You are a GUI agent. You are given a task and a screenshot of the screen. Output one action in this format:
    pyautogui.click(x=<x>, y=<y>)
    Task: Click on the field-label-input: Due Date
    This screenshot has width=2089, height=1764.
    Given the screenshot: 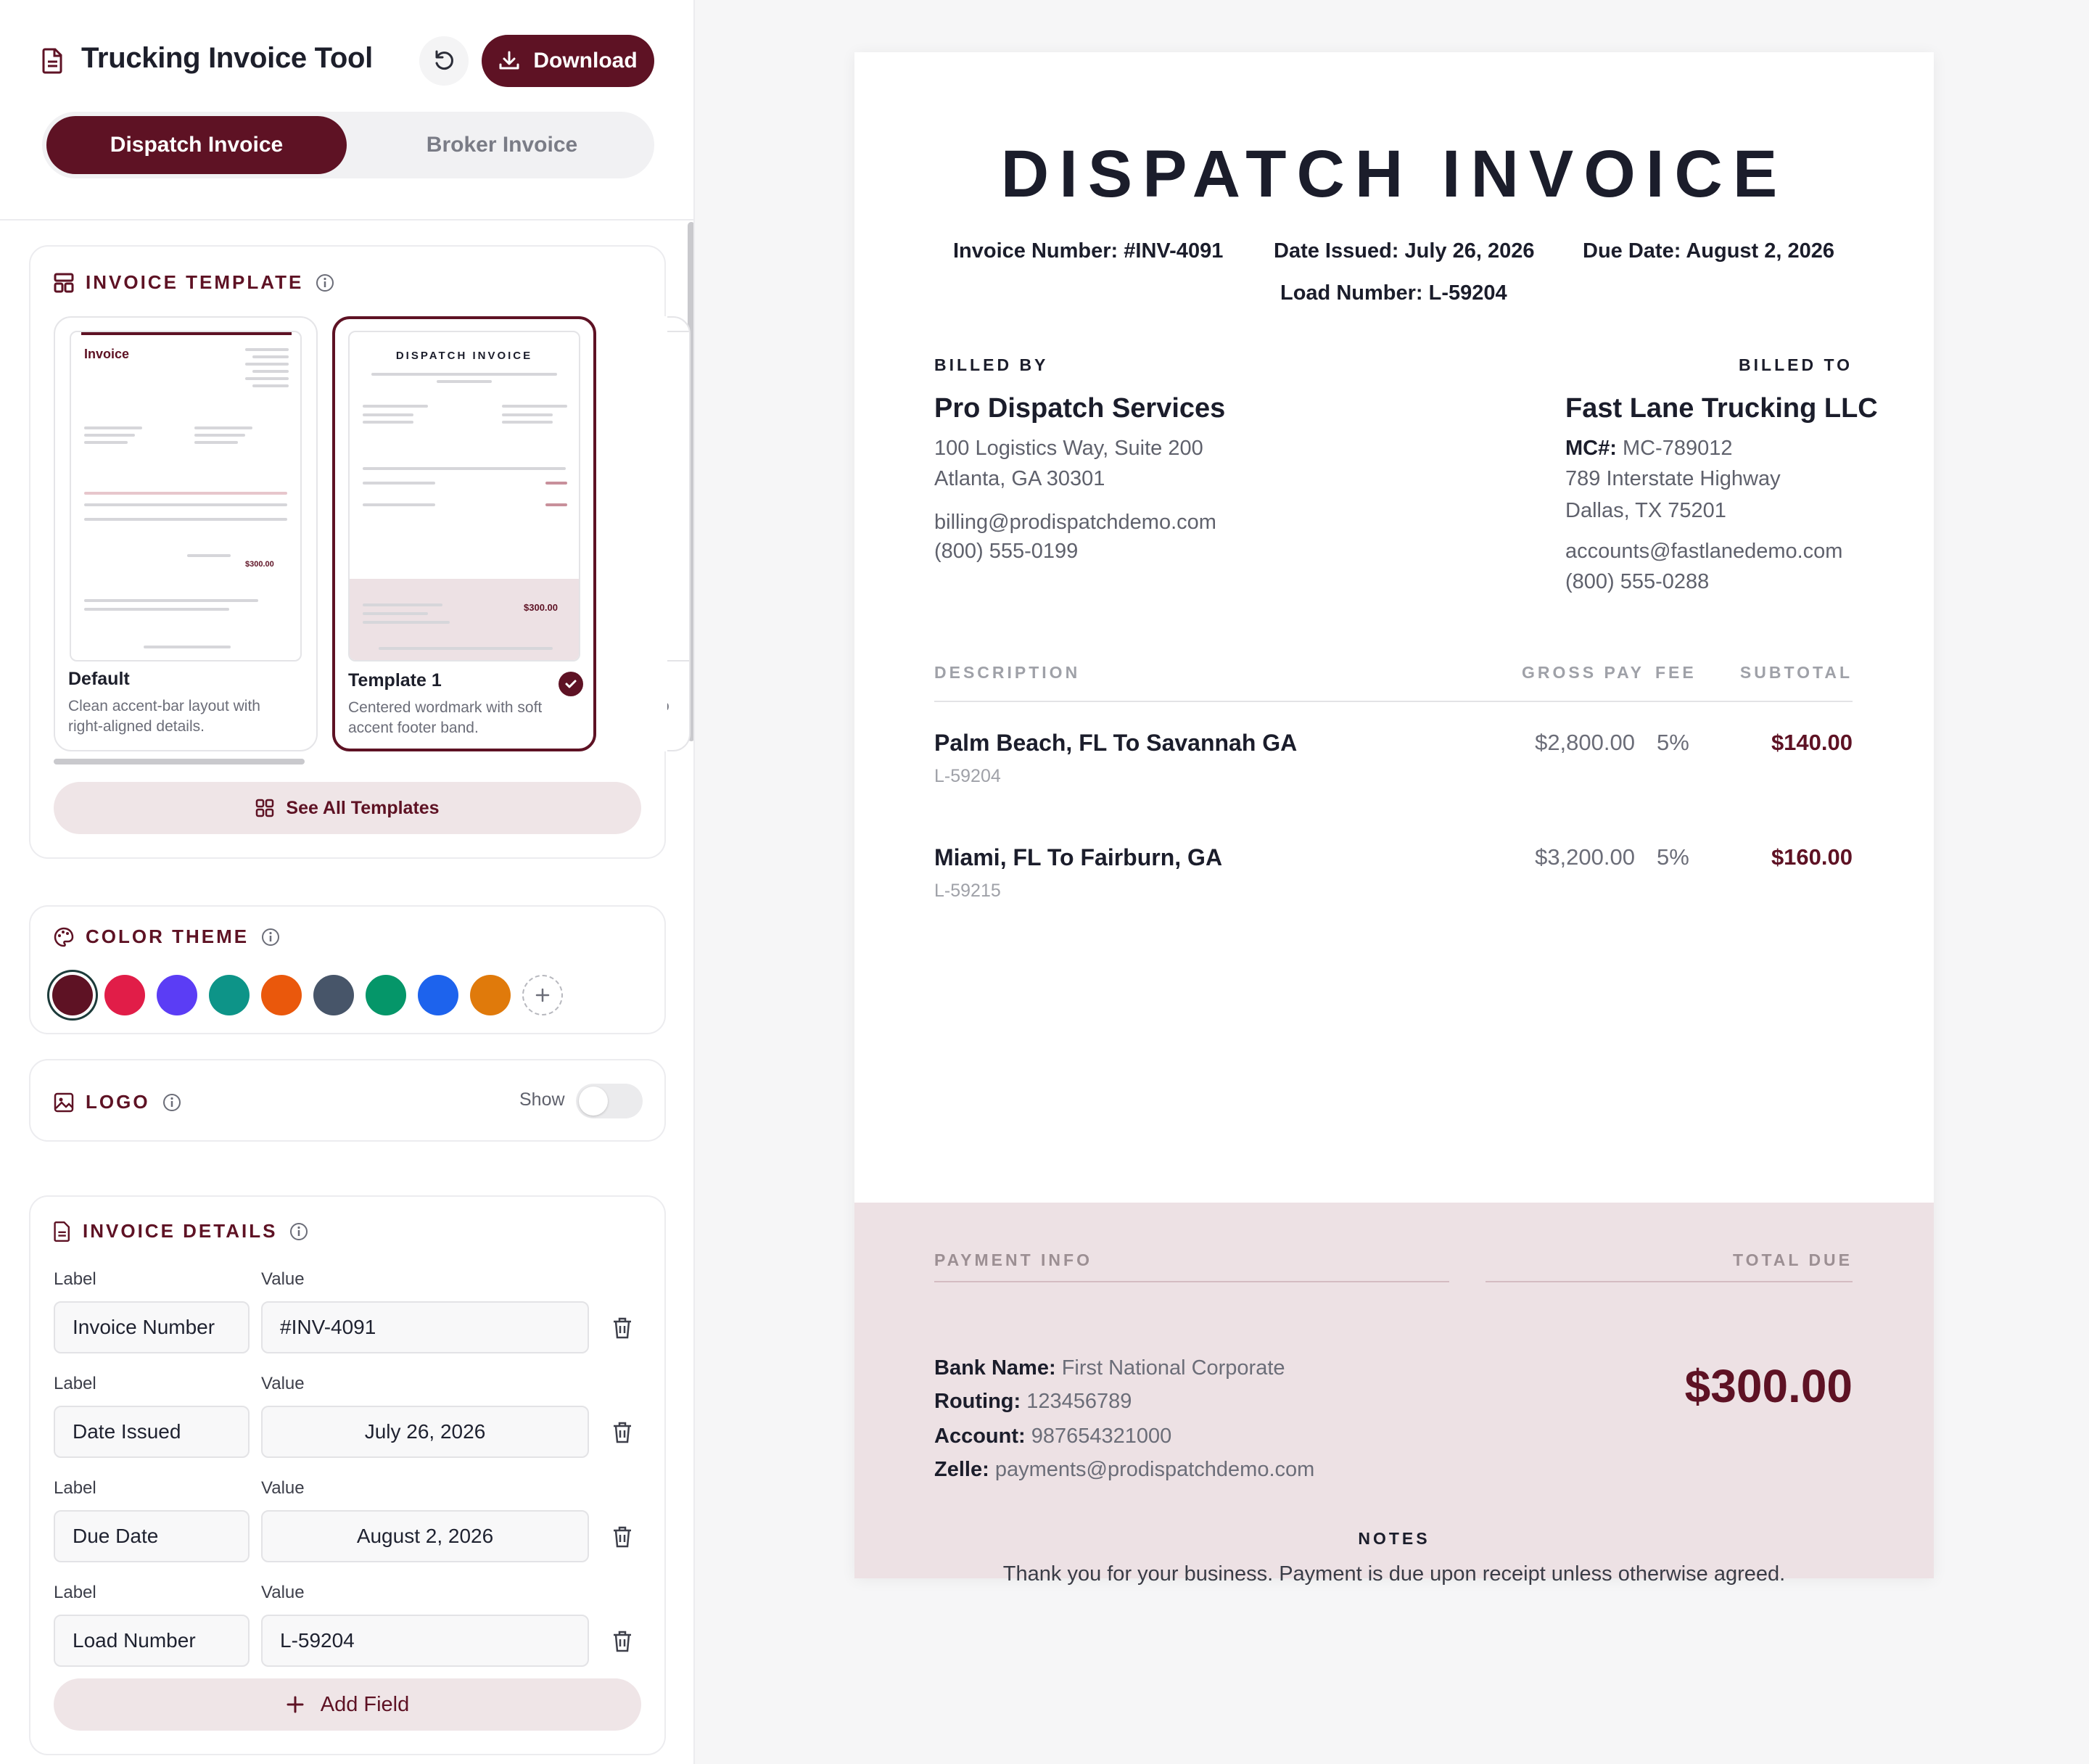 What is the action you would take?
    pyautogui.click(x=152, y=1536)
    